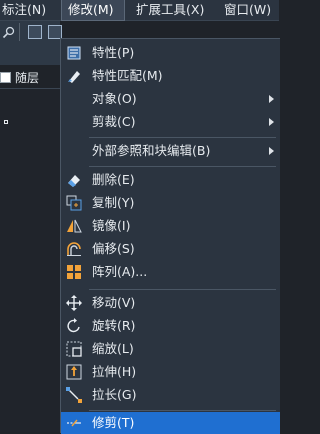 This screenshot has width=320, height=434. What do you see at coordinates (114, 98) in the screenshot?
I see `menu-item-label: 对象(O)` at bounding box center [114, 98].